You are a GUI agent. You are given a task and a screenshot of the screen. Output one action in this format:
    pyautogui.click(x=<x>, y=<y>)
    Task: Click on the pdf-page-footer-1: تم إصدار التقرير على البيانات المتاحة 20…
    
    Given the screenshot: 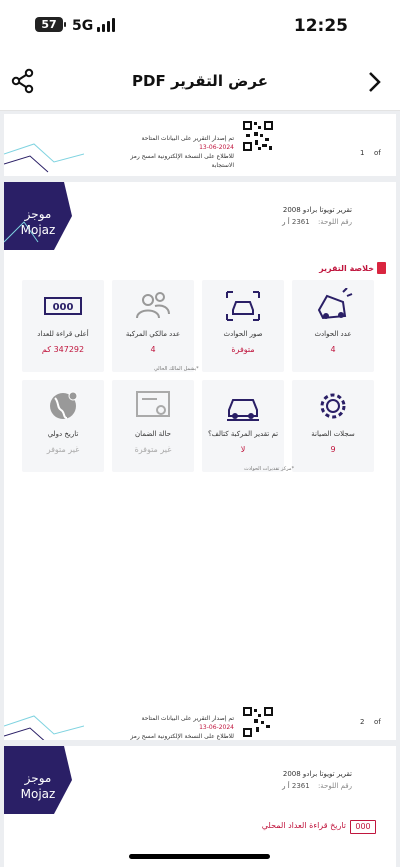 What is the action you would take?
    pyautogui.click(x=200, y=145)
    